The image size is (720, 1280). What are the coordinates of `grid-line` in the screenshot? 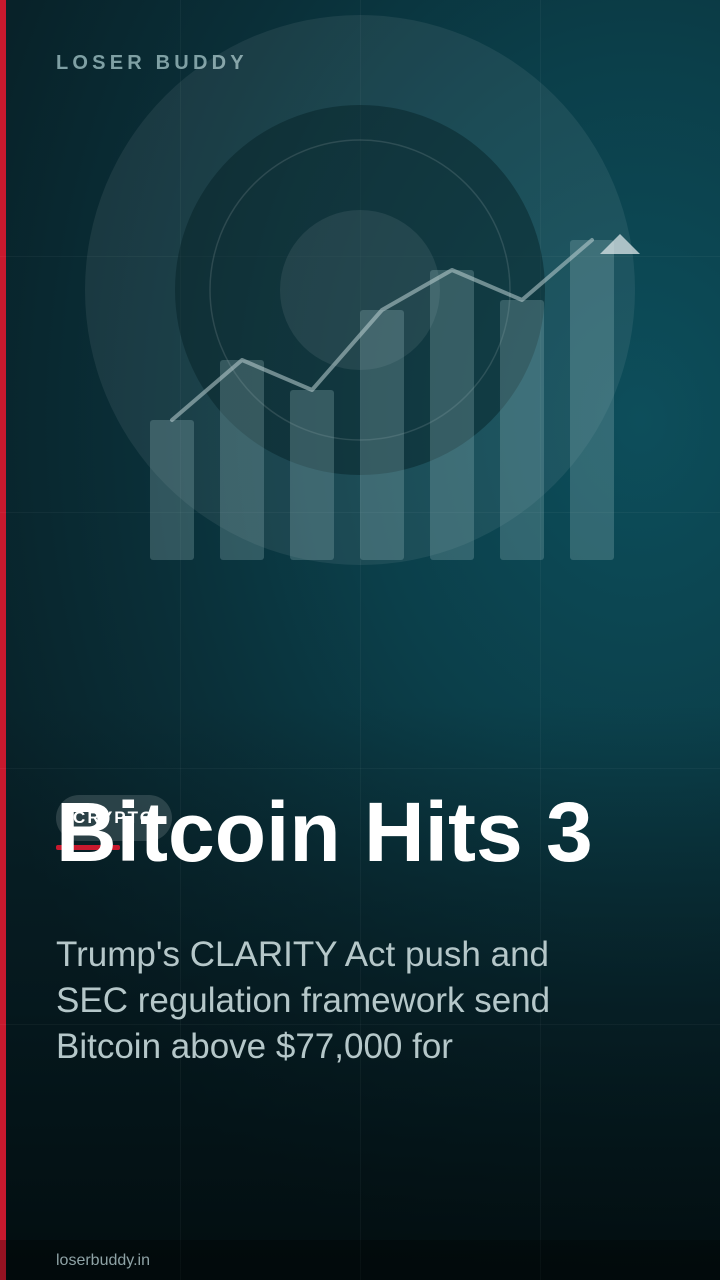 It's located at (360, 768).